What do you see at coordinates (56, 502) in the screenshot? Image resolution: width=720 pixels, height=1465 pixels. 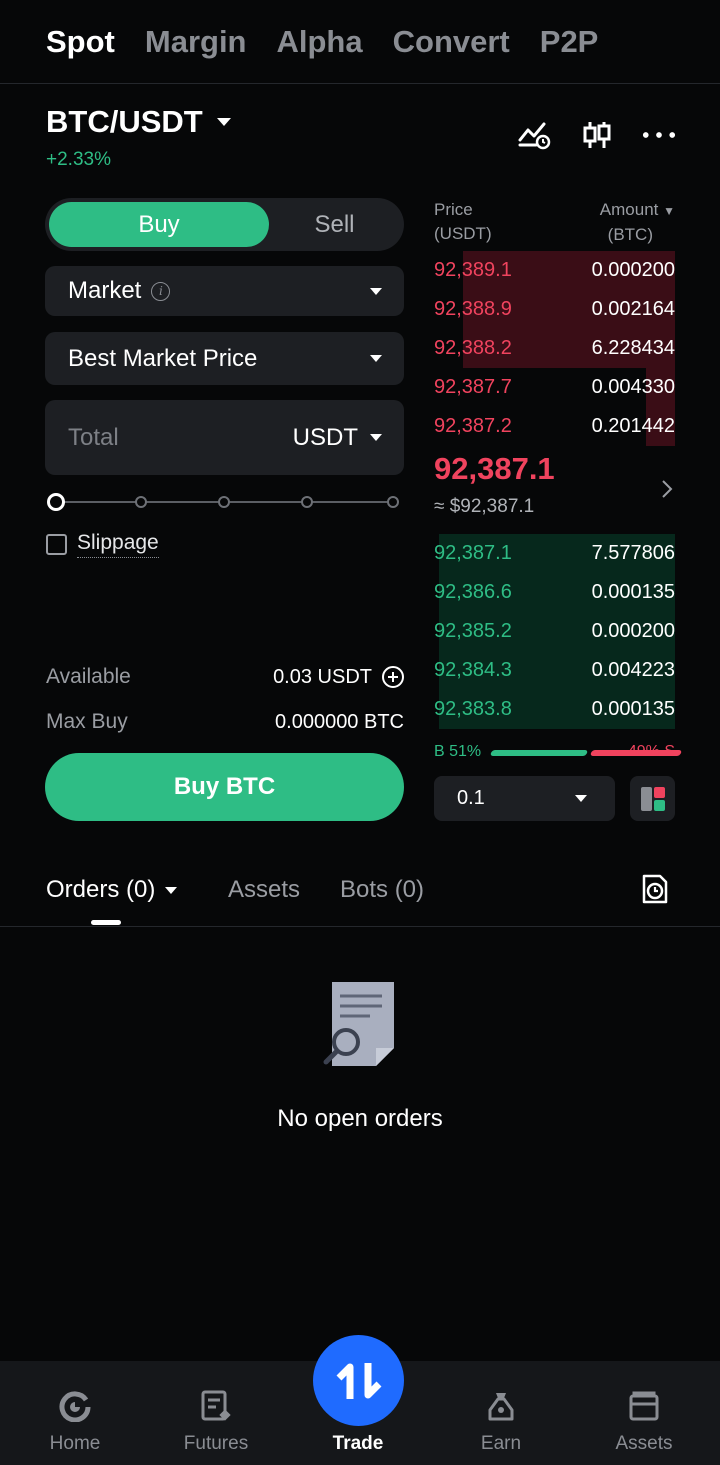 I see `slider-handle` at bounding box center [56, 502].